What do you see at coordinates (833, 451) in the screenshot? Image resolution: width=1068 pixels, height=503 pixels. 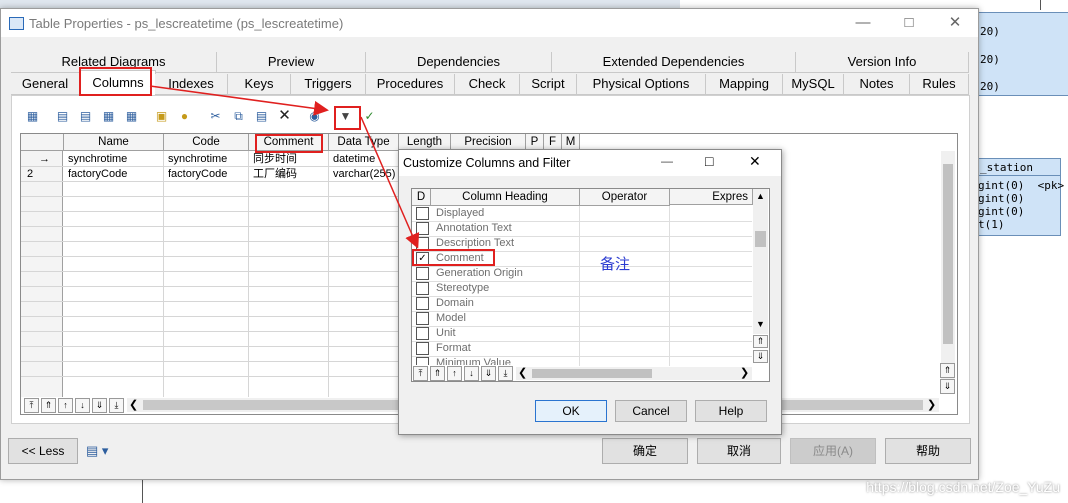 I see `apply-button: 应用(A)` at bounding box center [833, 451].